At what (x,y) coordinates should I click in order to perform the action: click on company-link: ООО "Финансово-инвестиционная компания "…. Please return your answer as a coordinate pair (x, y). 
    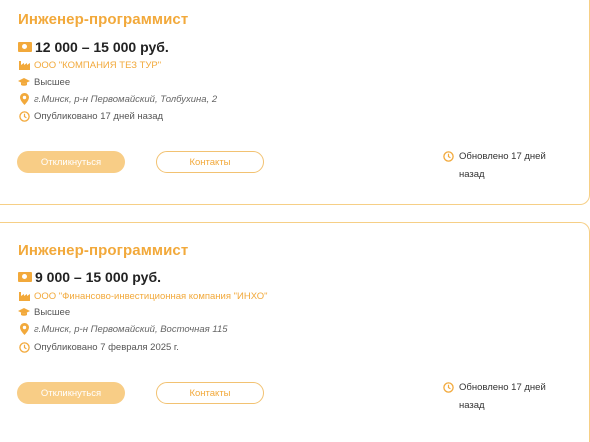
    Looking at the image, I should click on (150, 296).